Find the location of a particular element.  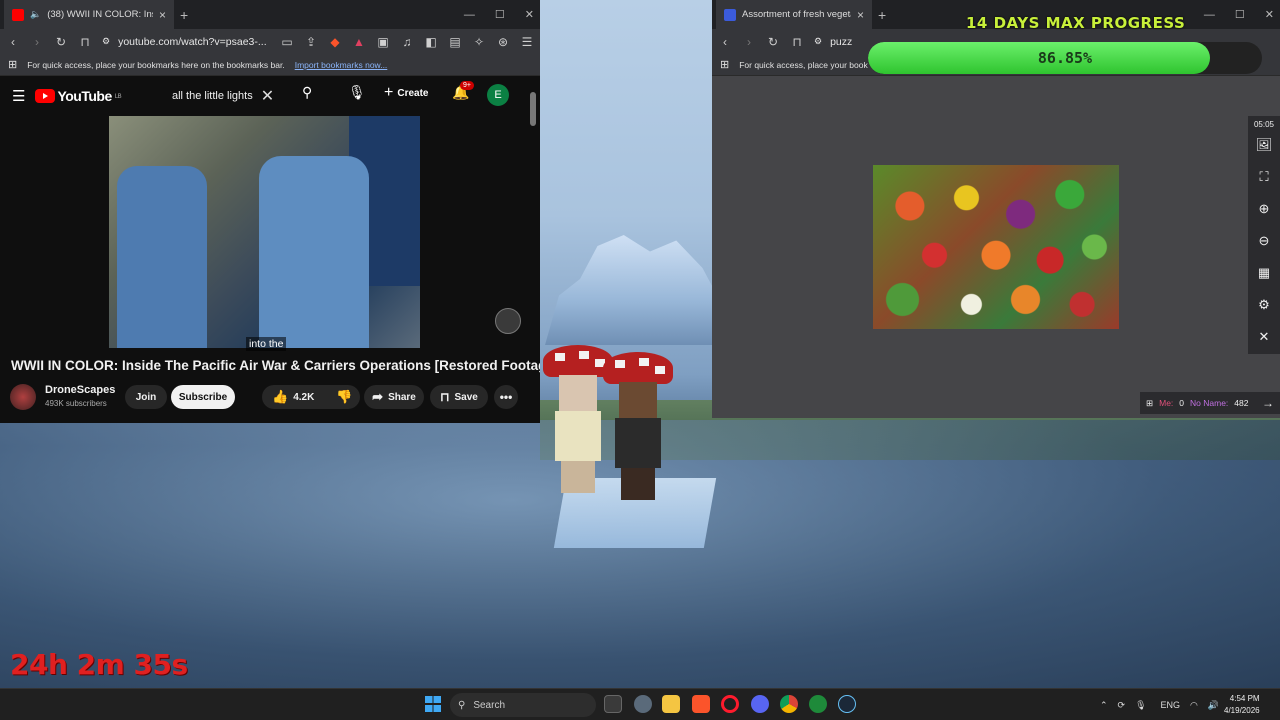

youtube-favicon-icon is located at coordinates (18, 14).